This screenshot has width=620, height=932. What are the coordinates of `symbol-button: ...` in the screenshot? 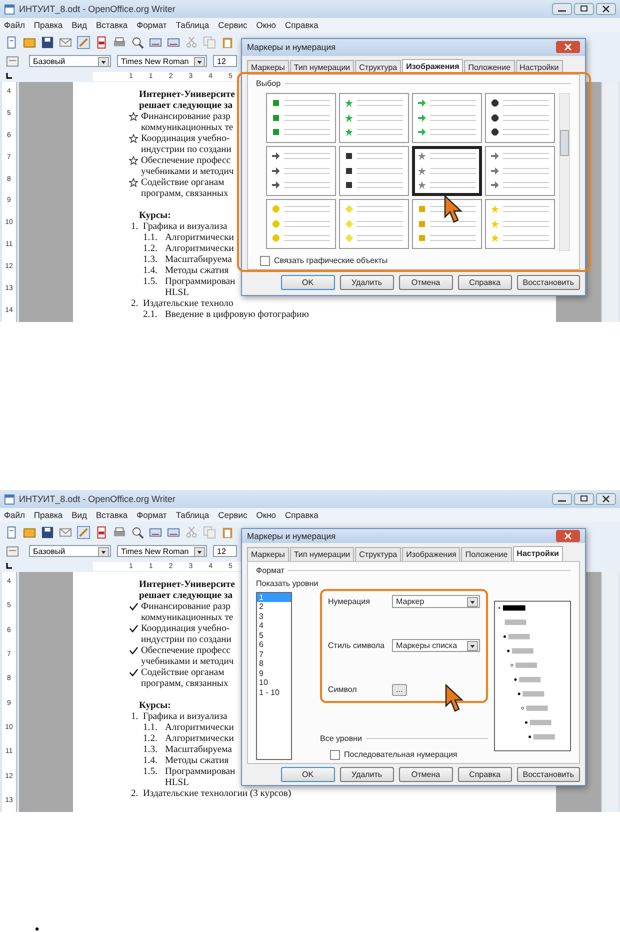 It's located at (399, 690).